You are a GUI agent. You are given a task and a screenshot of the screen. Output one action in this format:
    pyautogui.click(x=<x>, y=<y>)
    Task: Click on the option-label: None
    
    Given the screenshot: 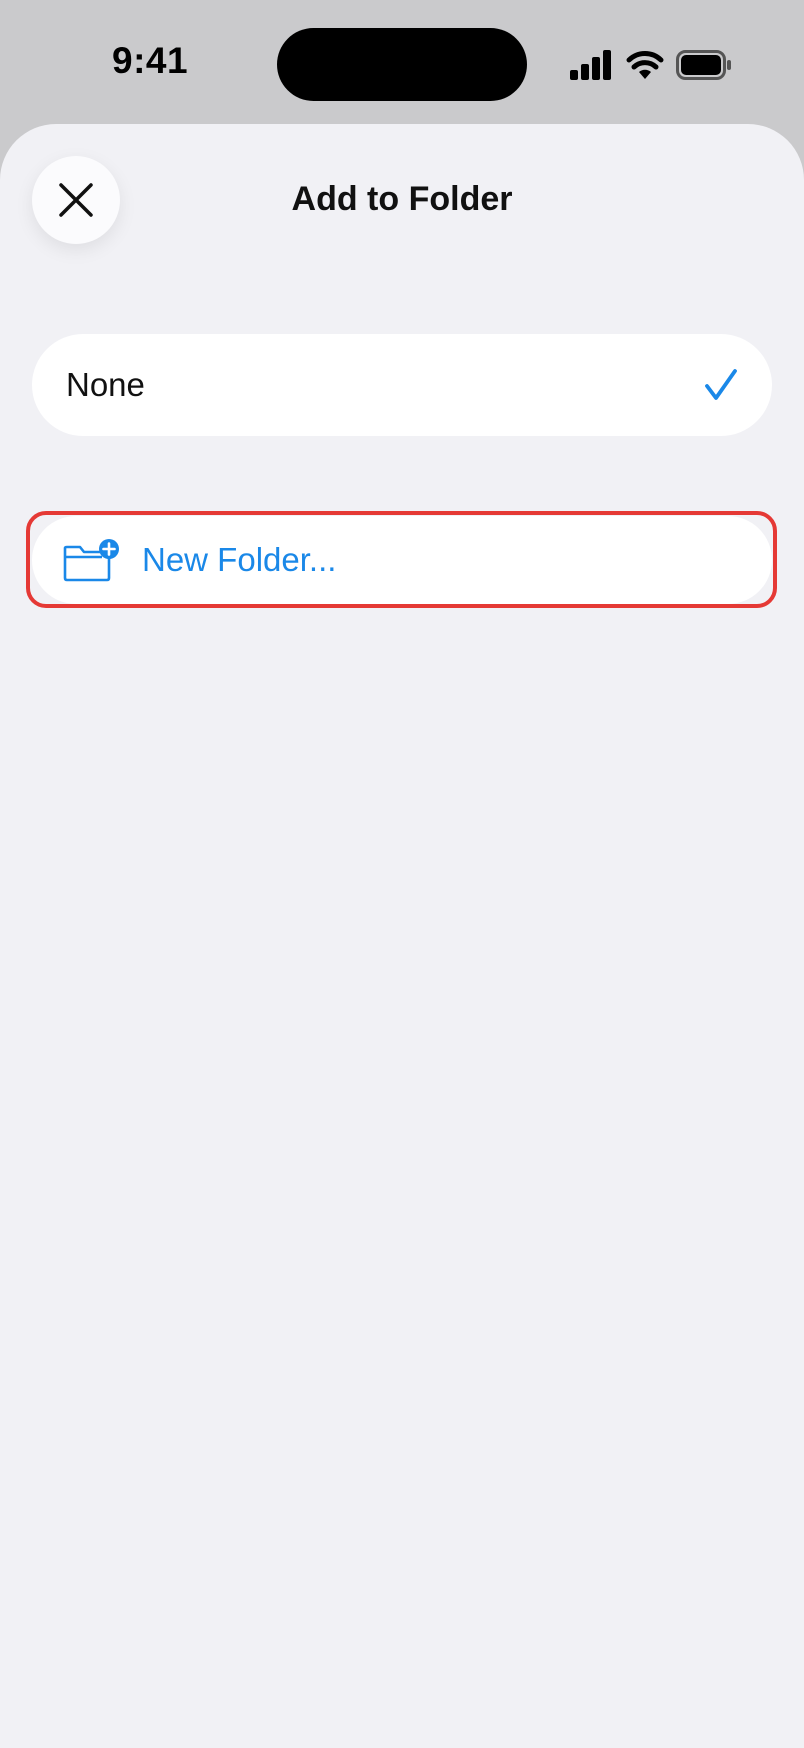 What is the action you would take?
    pyautogui.click(x=105, y=384)
    